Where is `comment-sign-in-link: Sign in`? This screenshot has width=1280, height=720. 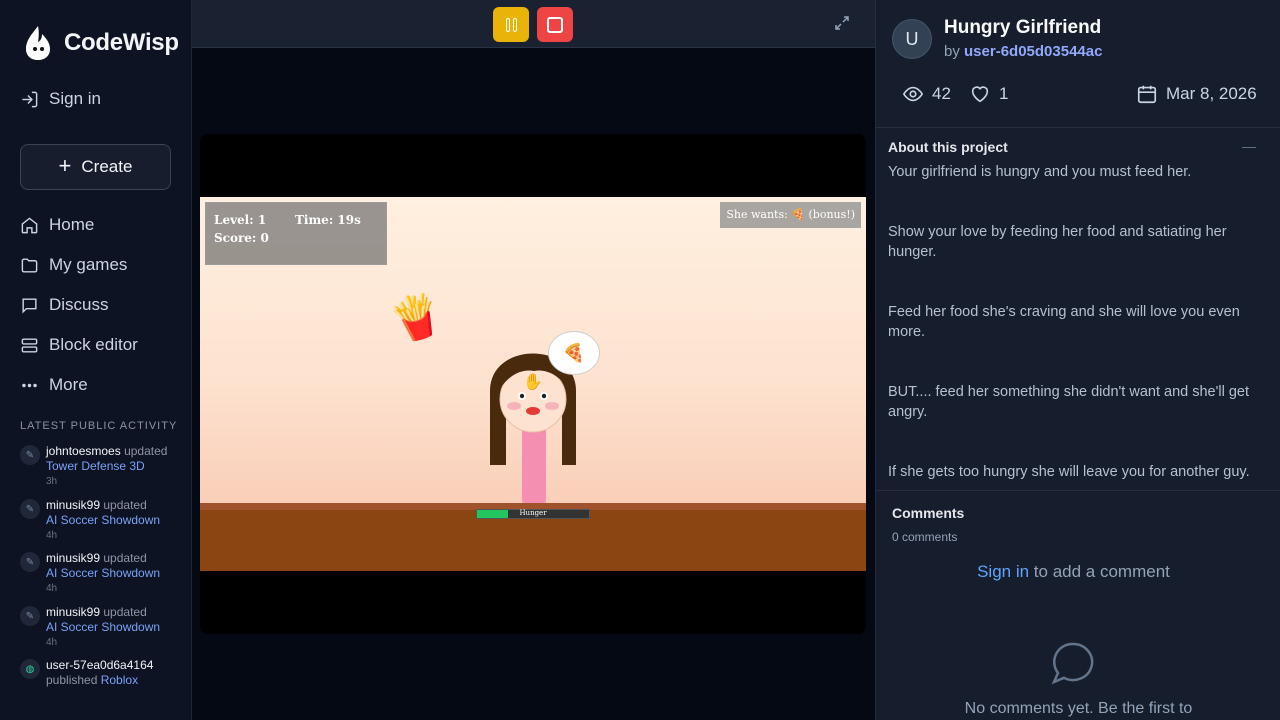 comment-sign-in-link: Sign in is located at coordinates (1003, 571).